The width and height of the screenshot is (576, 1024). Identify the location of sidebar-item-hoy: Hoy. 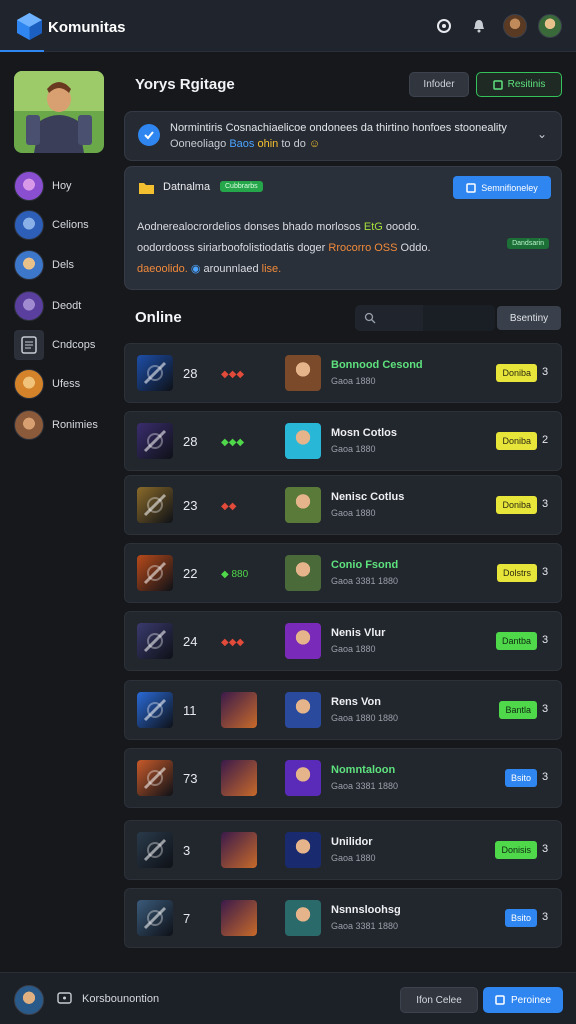
(66, 186).